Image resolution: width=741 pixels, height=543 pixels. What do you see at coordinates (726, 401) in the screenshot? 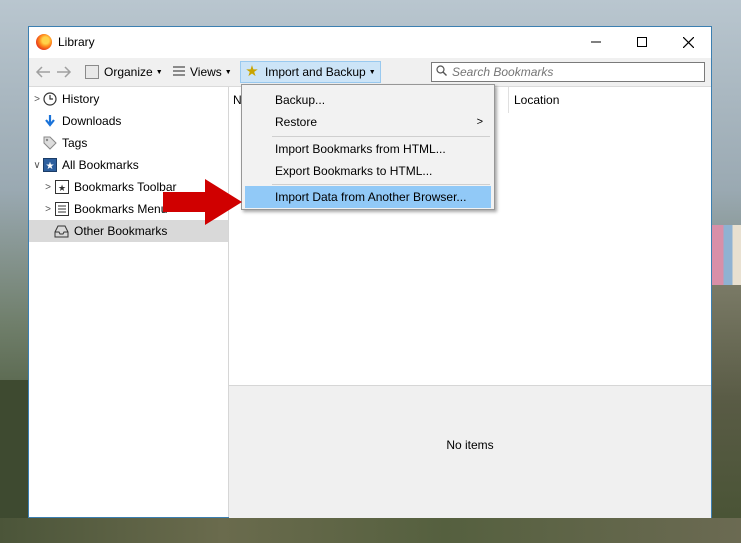
I see `background-rocks` at bounding box center [726, 401].